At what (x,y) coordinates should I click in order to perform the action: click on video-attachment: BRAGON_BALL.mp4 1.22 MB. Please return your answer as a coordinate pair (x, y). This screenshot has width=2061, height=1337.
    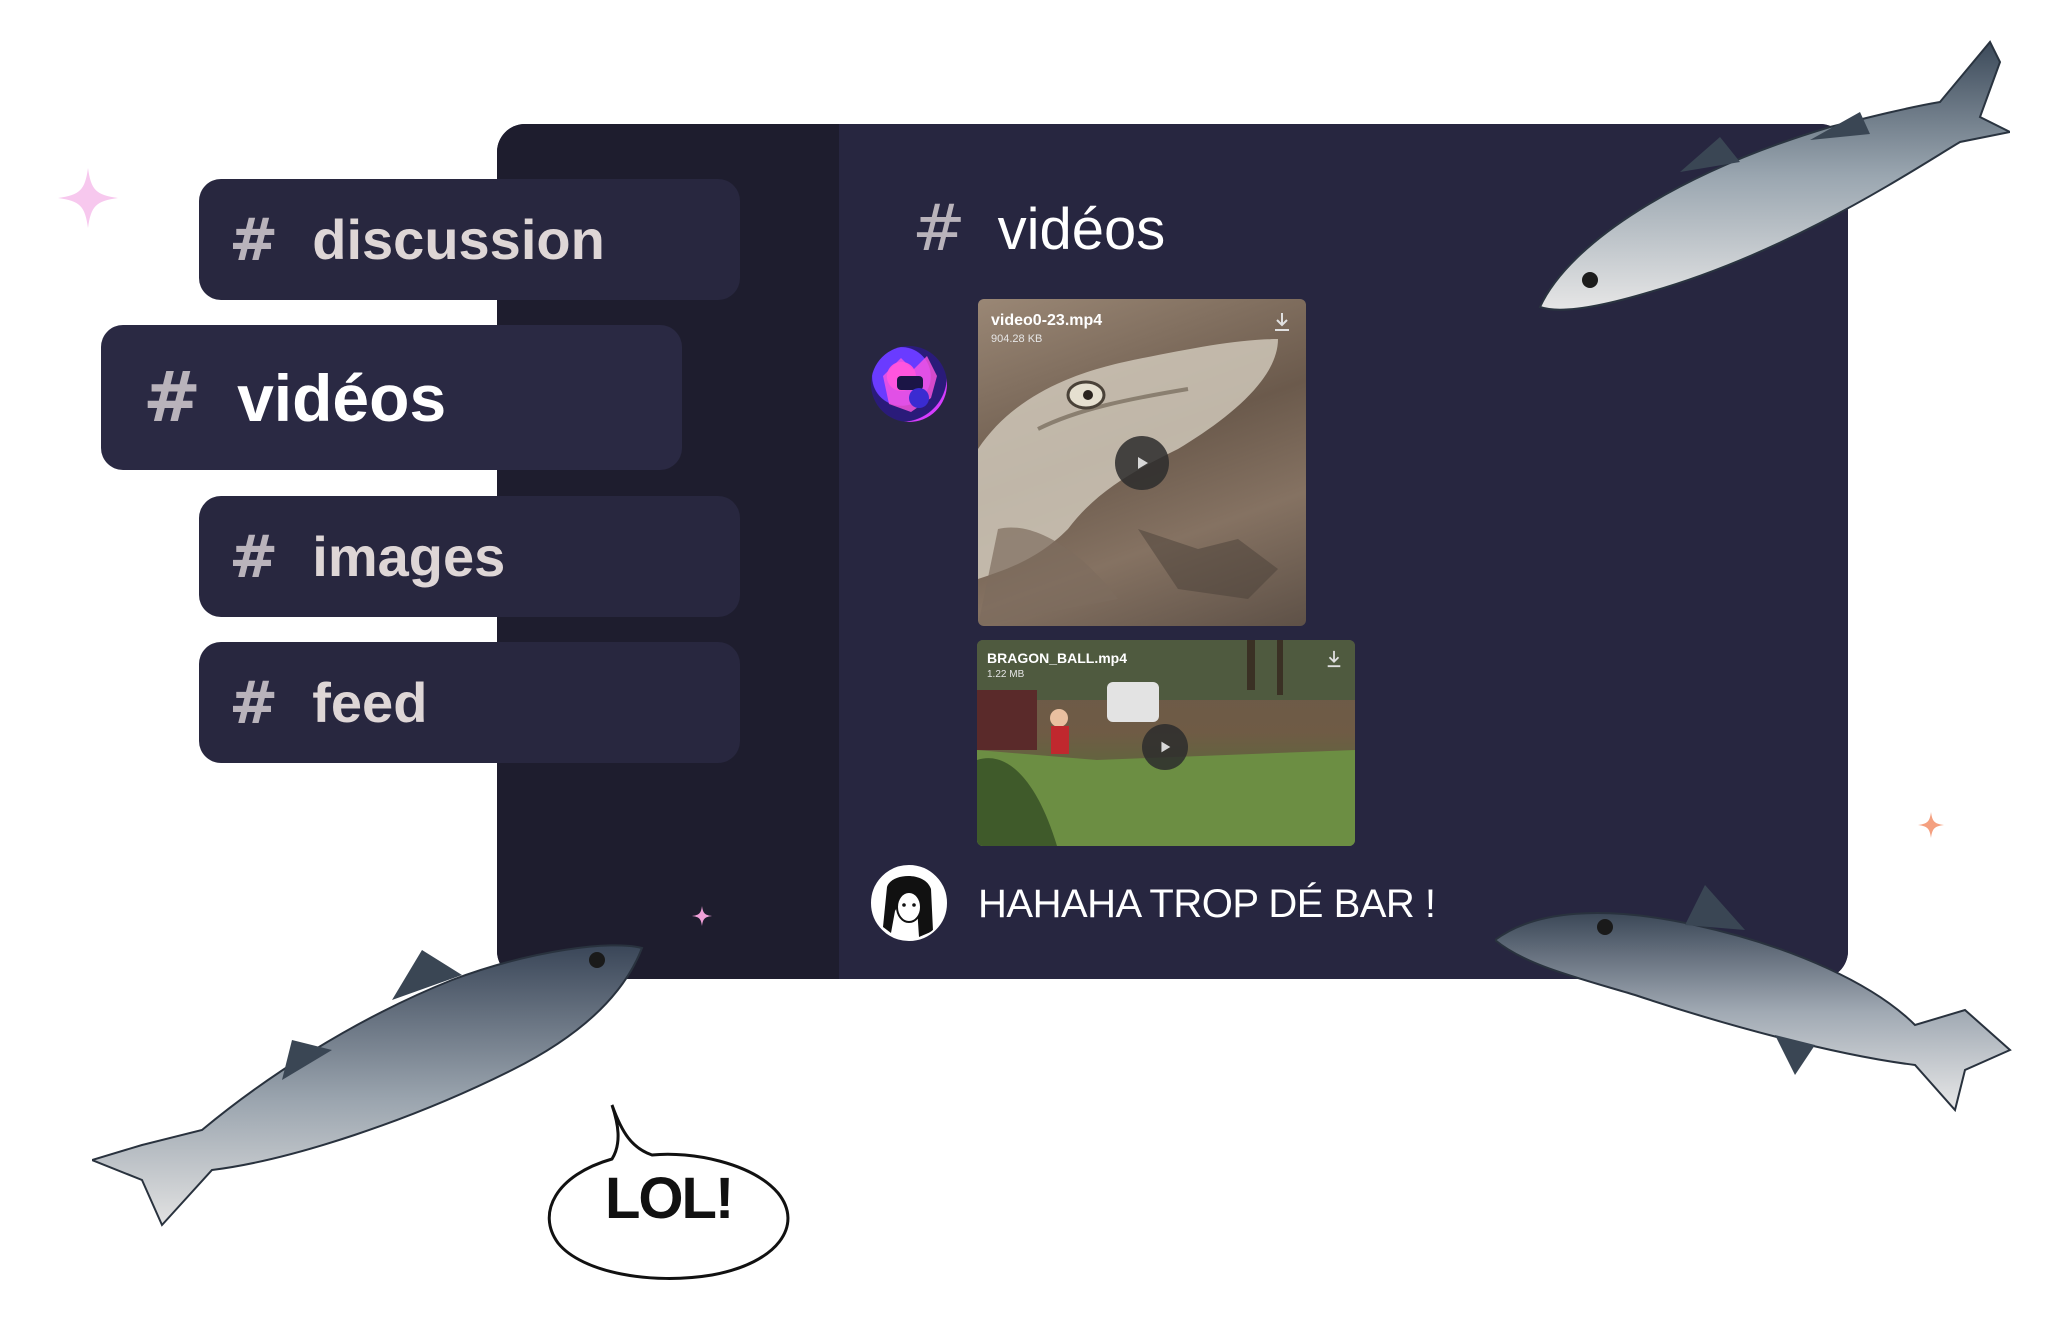
    Looking at the image, I should click on (1166, 743).